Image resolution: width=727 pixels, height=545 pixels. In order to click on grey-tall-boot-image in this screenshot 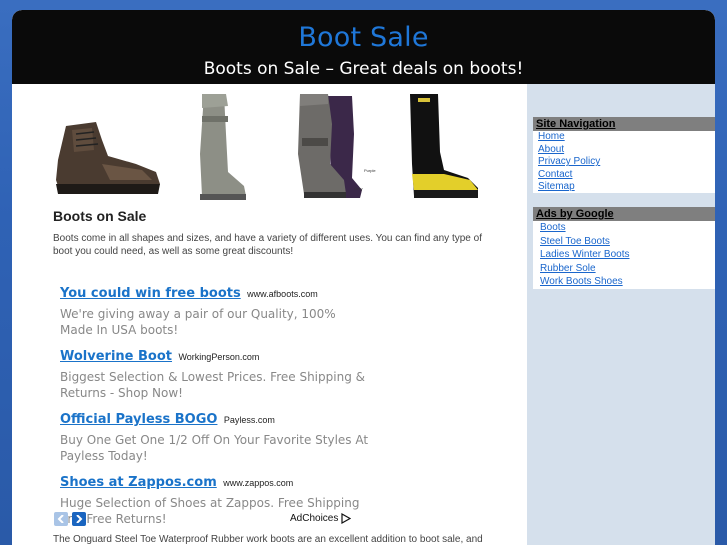, I will do `click(219, 148)`.